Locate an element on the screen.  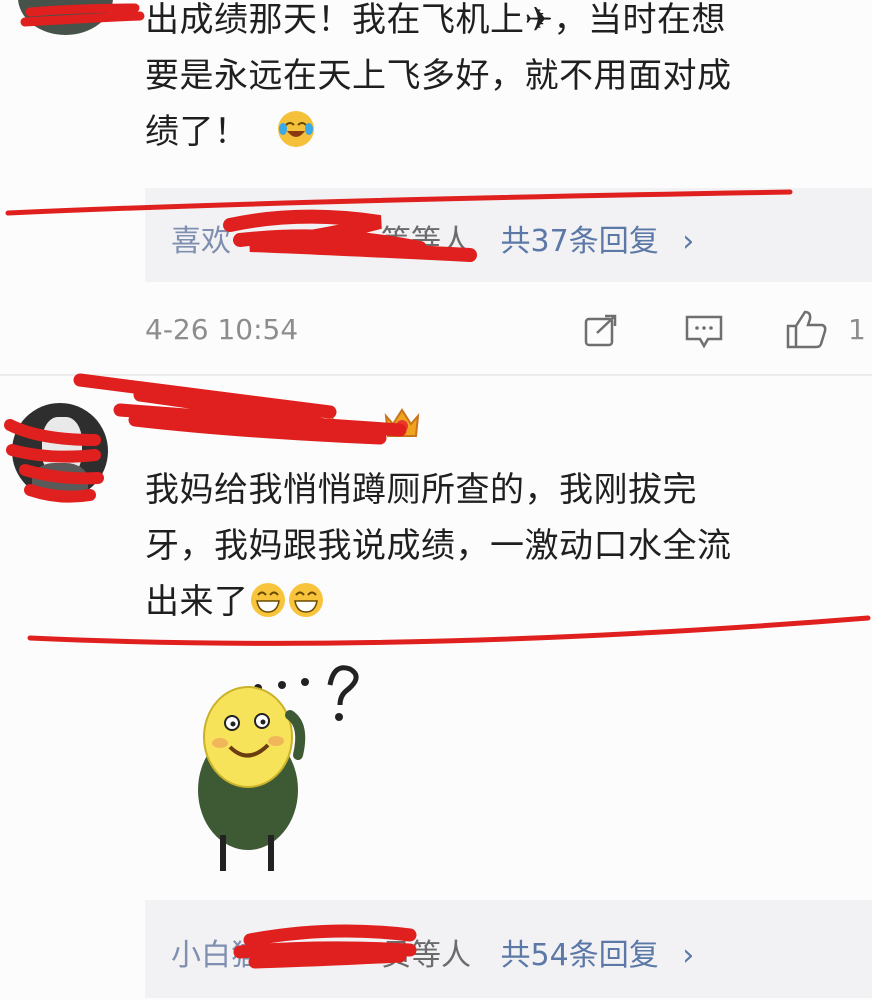
confused-sticker: …? is located at coordinates (280, 767).